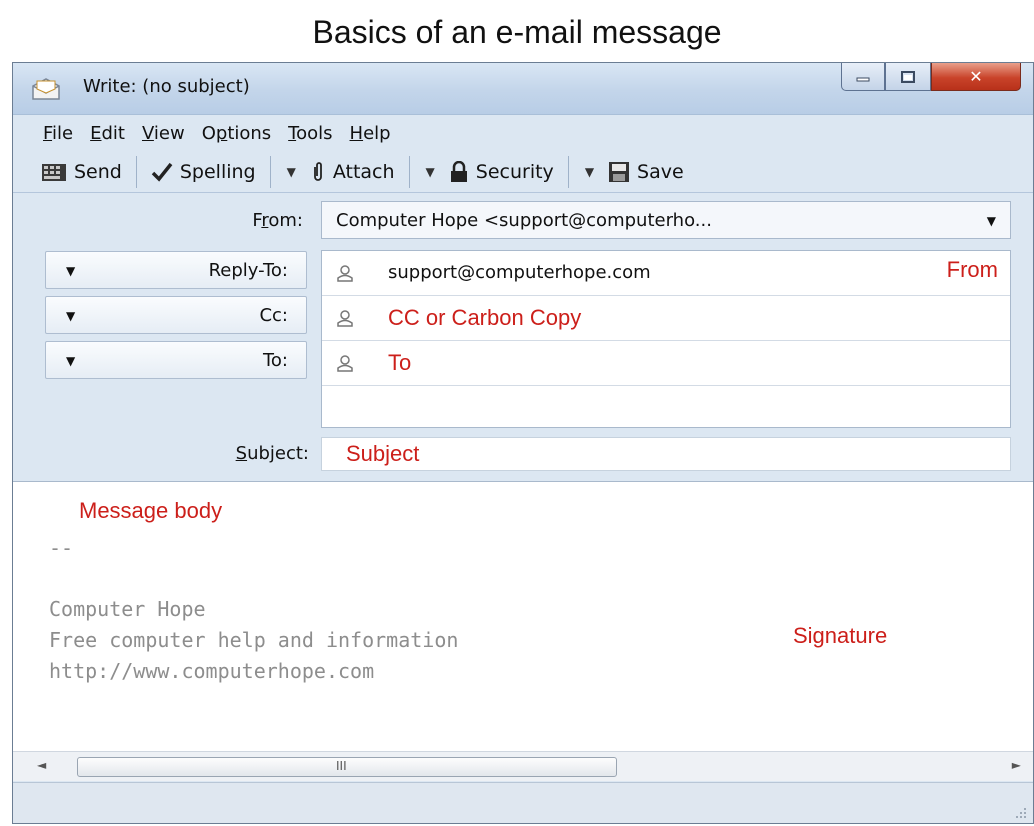  I want to click on from-select: Computer Hope <support@computerho... ▼, so click(666, 220).